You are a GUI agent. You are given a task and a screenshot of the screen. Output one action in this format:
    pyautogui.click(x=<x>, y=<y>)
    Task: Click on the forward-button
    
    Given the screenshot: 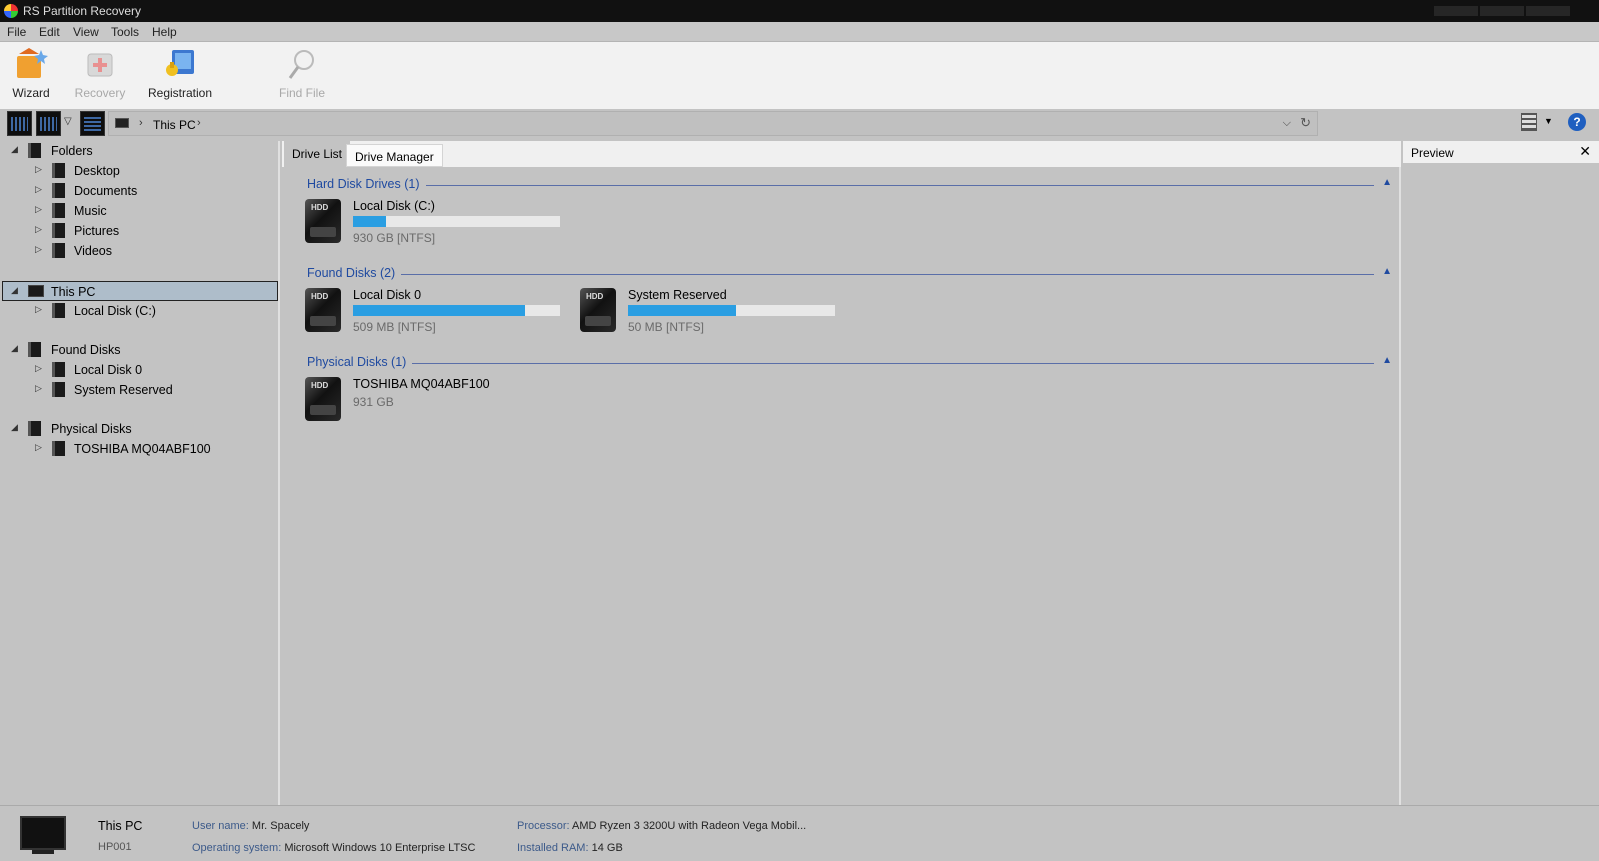 What is the action you would take?
    pyautogui.click(x=48, y=123)
    